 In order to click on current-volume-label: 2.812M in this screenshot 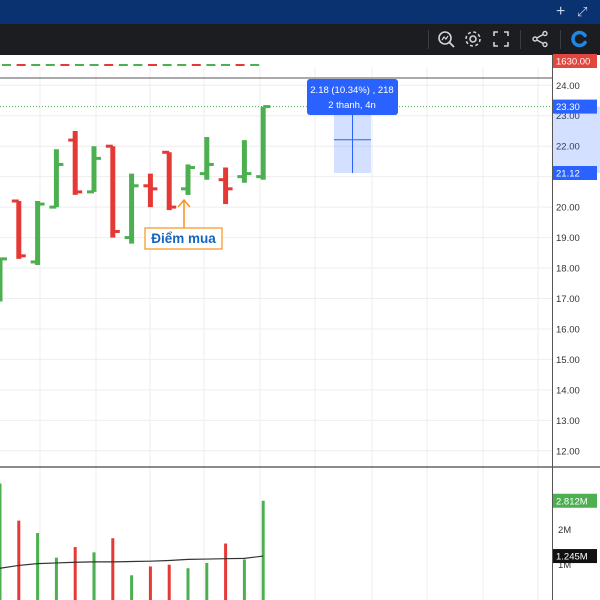, I will do `click(572, 501)`.